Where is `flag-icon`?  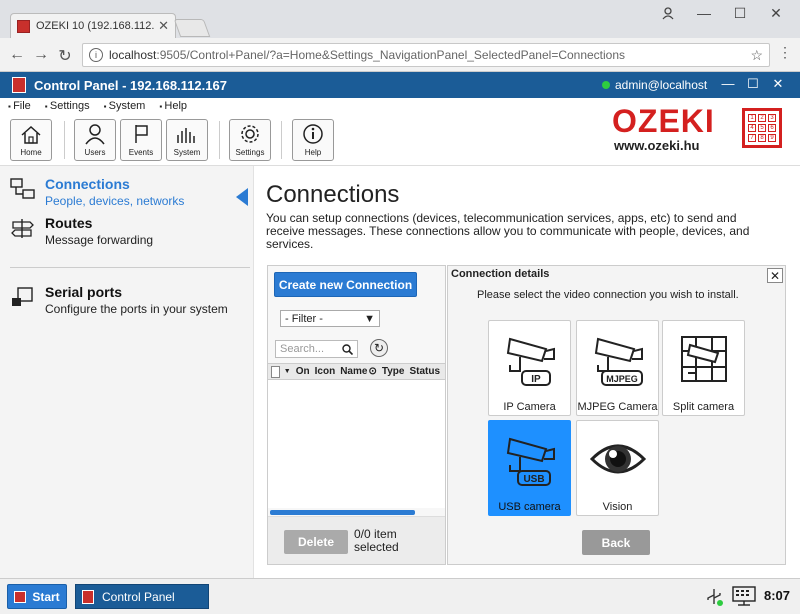
flag-icon is located at coordinates (141, 134).